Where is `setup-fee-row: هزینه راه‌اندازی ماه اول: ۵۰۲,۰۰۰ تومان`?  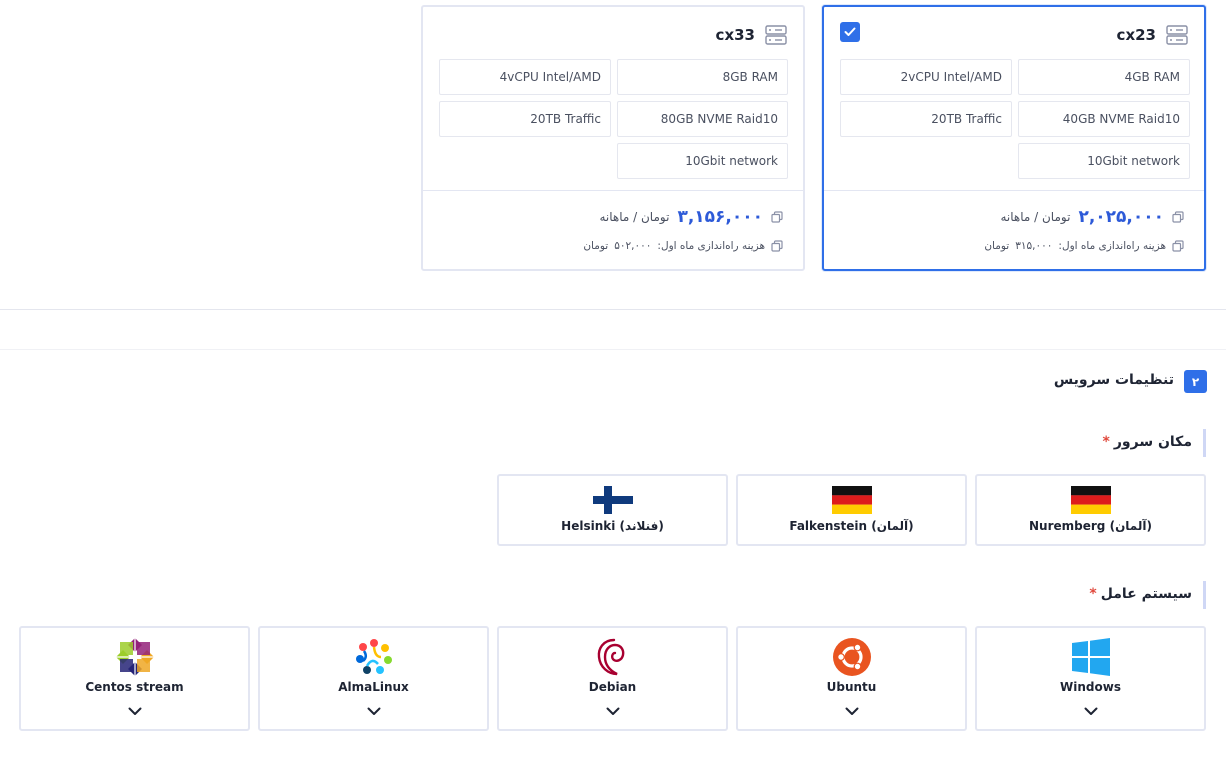 setup-fee-row: هزینه راه‌اندازی ماه اول: ۵۰۲,۰۰۰ تومان is located at coordinates (683, 246).